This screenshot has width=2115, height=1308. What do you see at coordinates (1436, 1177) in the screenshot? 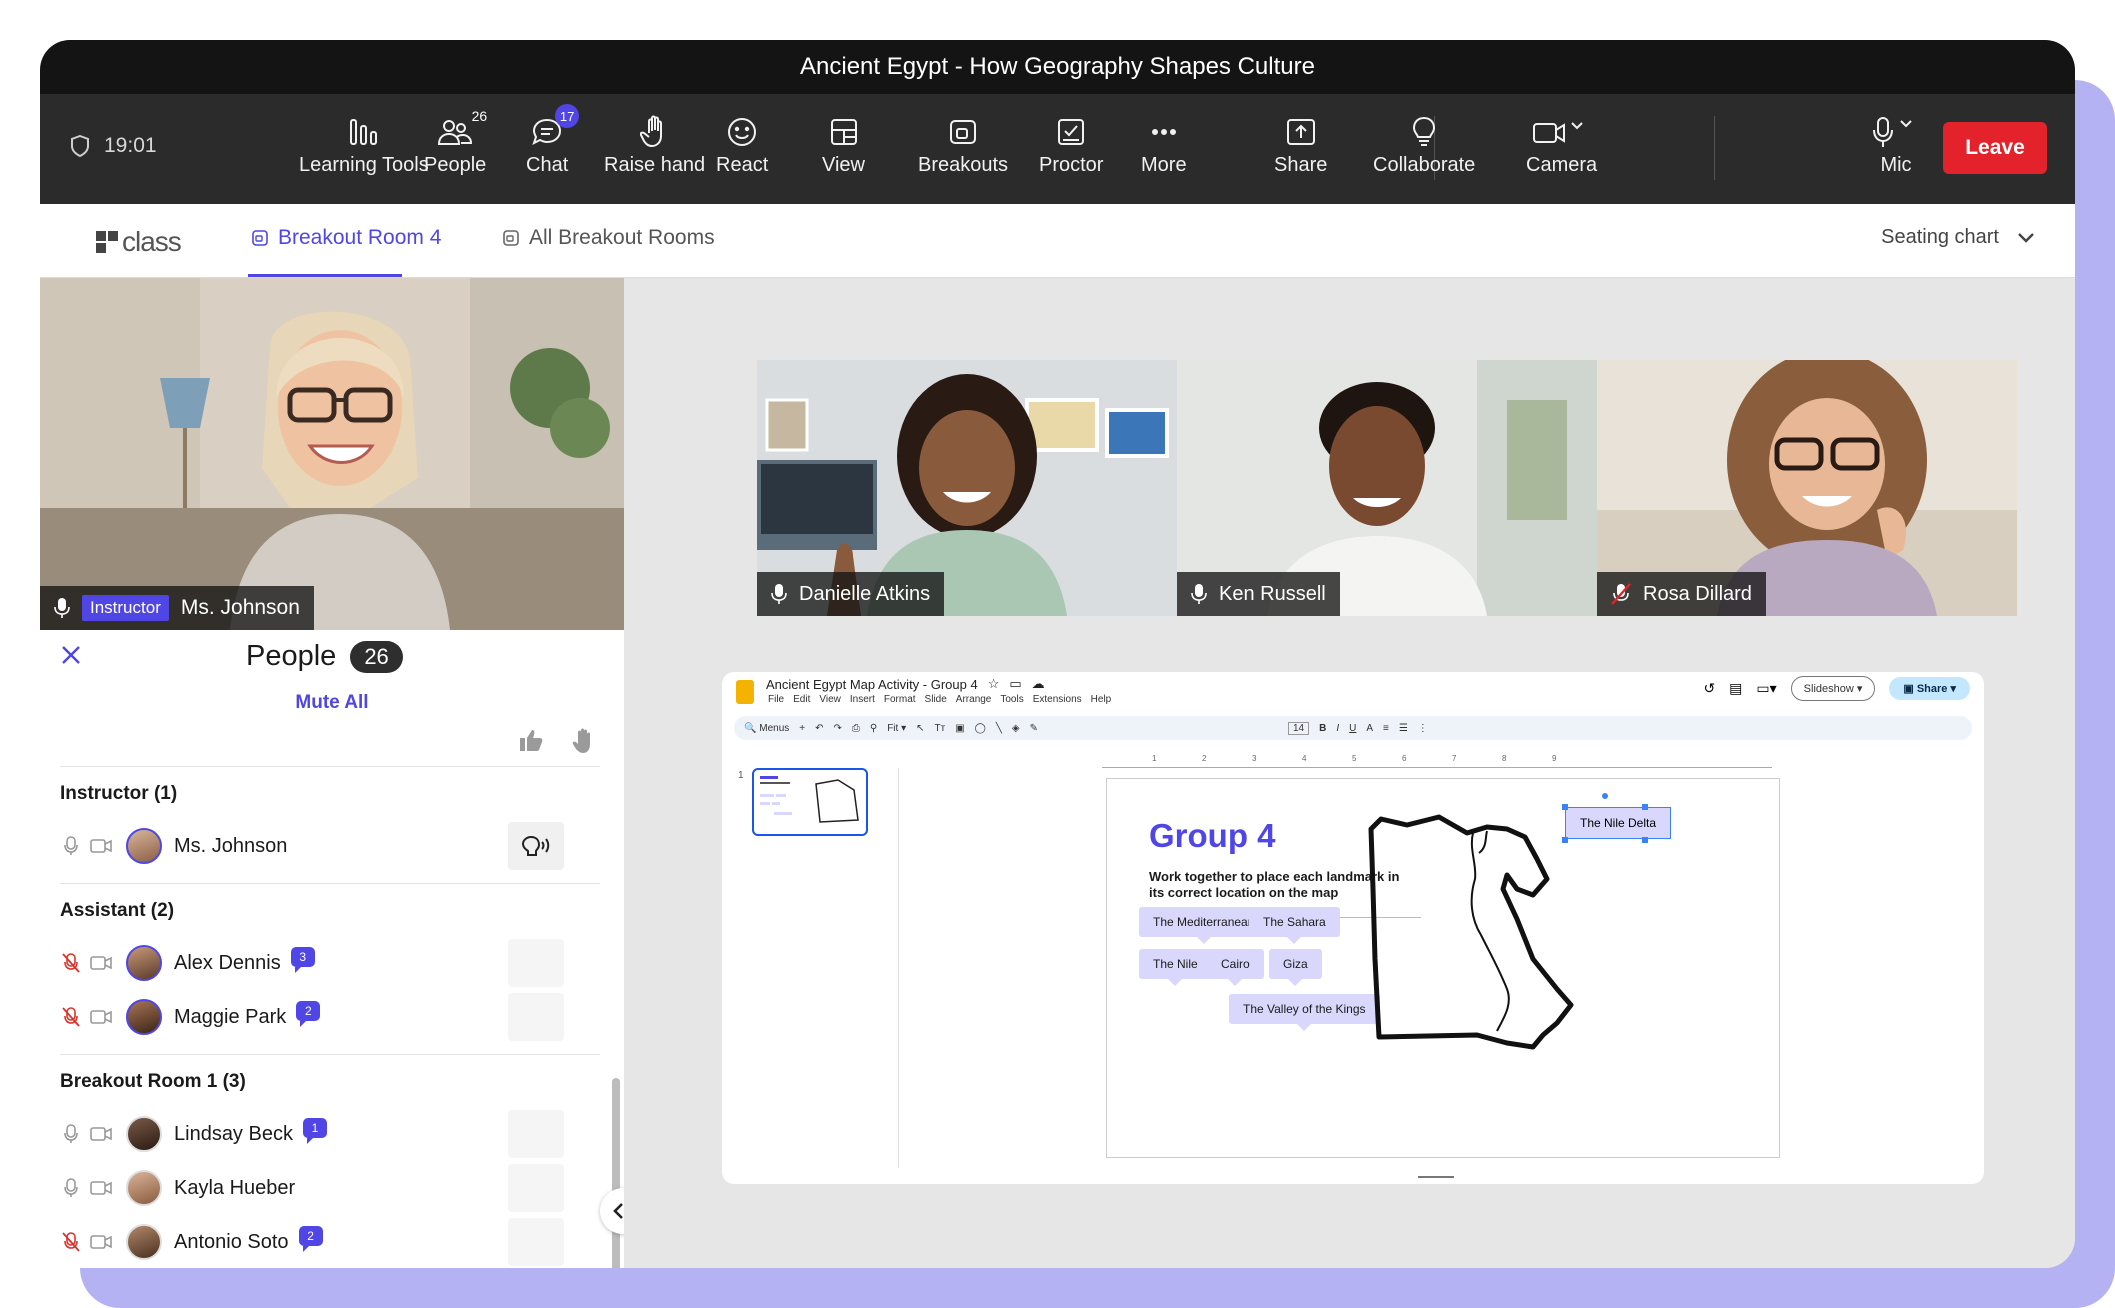
I see `slides-resize-grip` at bounding box center [1436, 1177].